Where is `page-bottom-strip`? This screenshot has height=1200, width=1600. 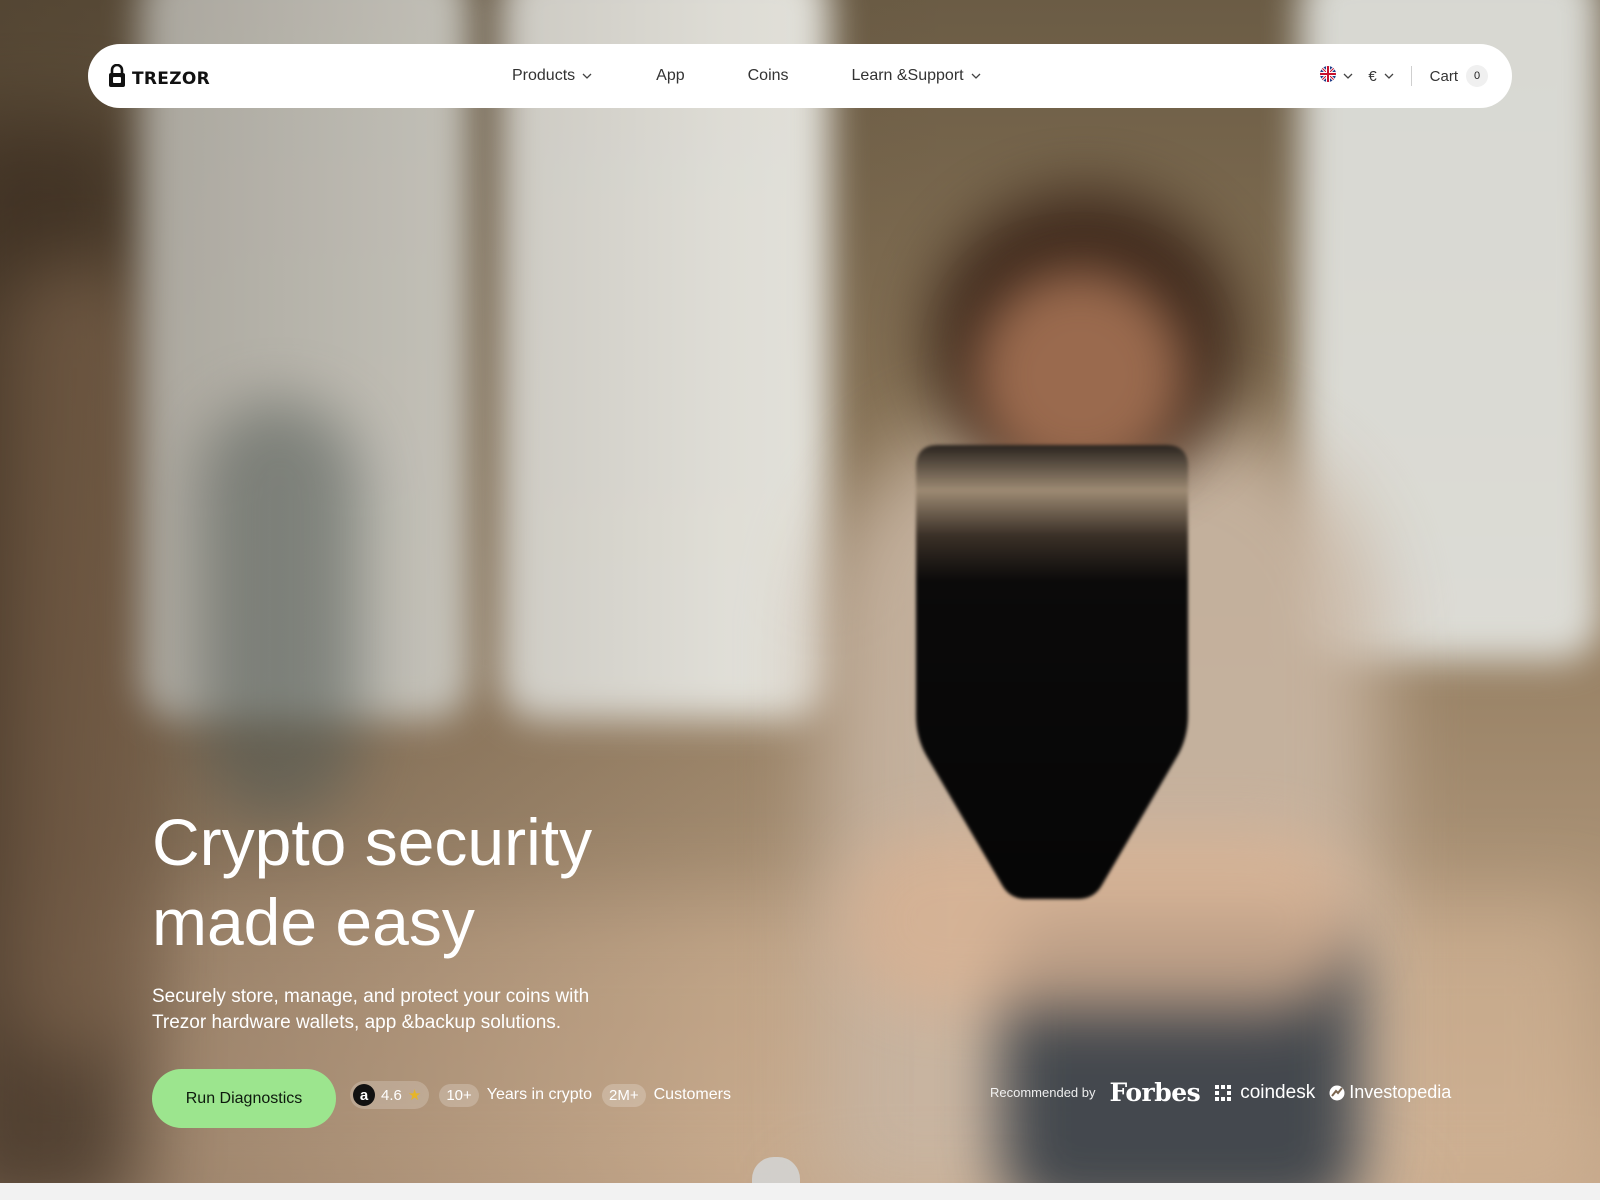
page-bottom-strip is located at coordinates (800, 1191).